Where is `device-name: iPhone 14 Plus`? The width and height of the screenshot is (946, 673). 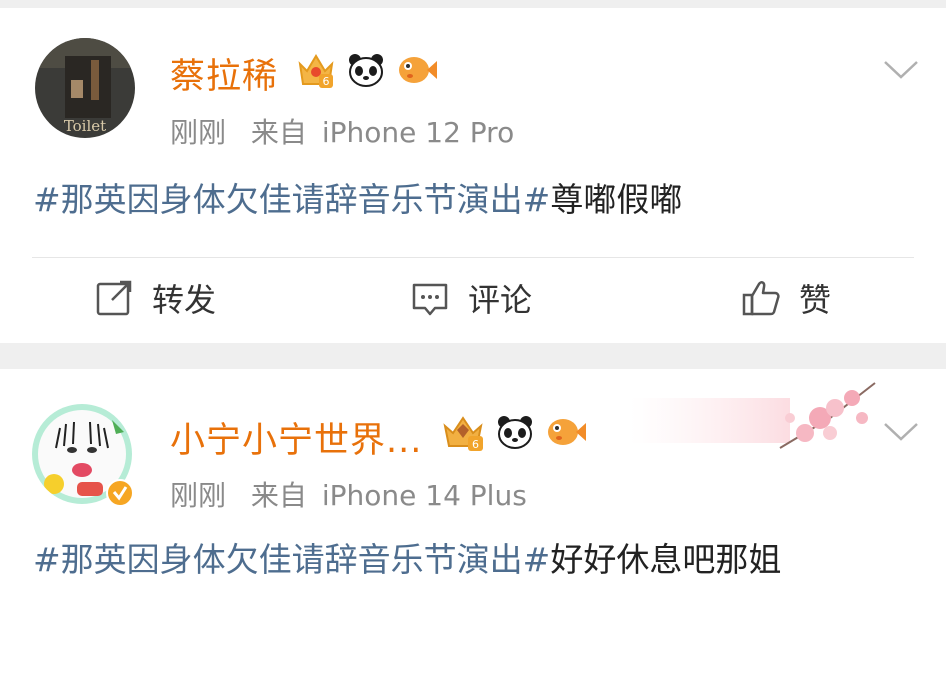 device-name: iPhone 14 Plus is located at coordinates (424, 495).